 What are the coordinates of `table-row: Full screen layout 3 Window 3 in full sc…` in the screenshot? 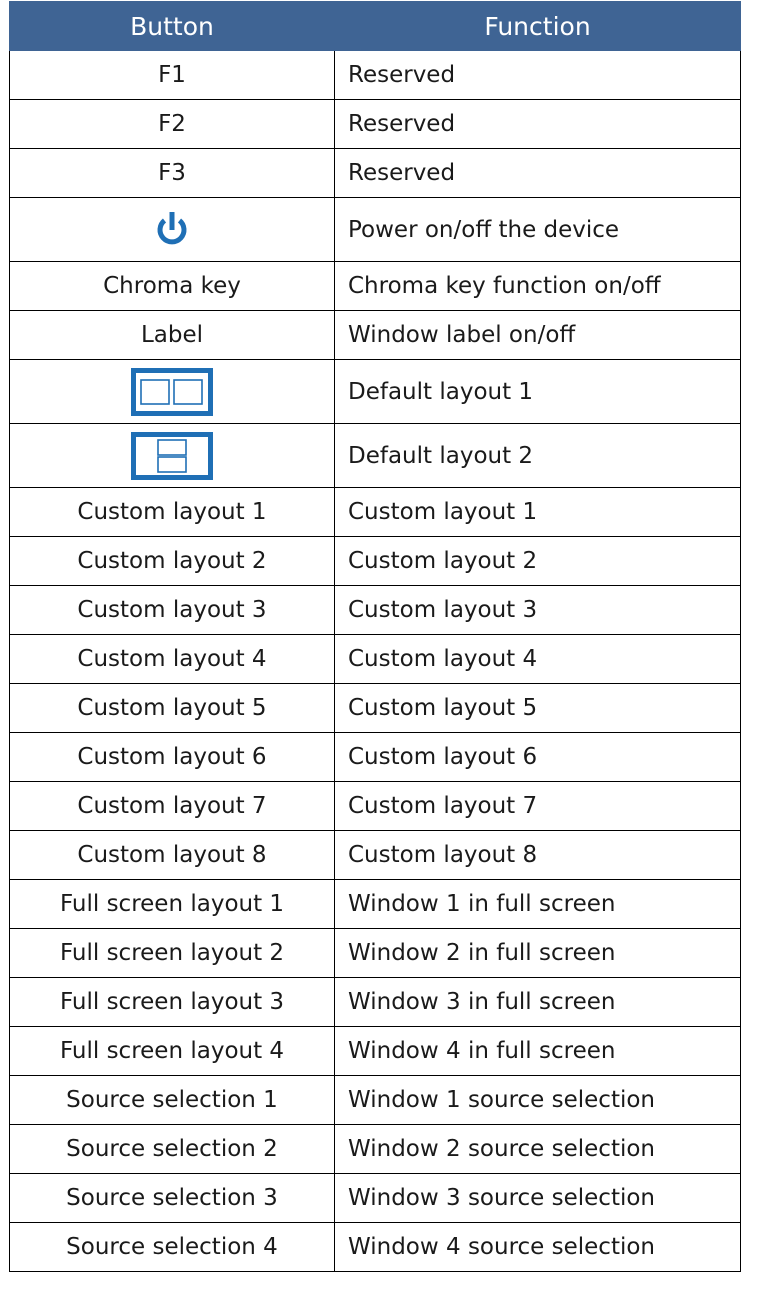 It's located at (375, 1002).